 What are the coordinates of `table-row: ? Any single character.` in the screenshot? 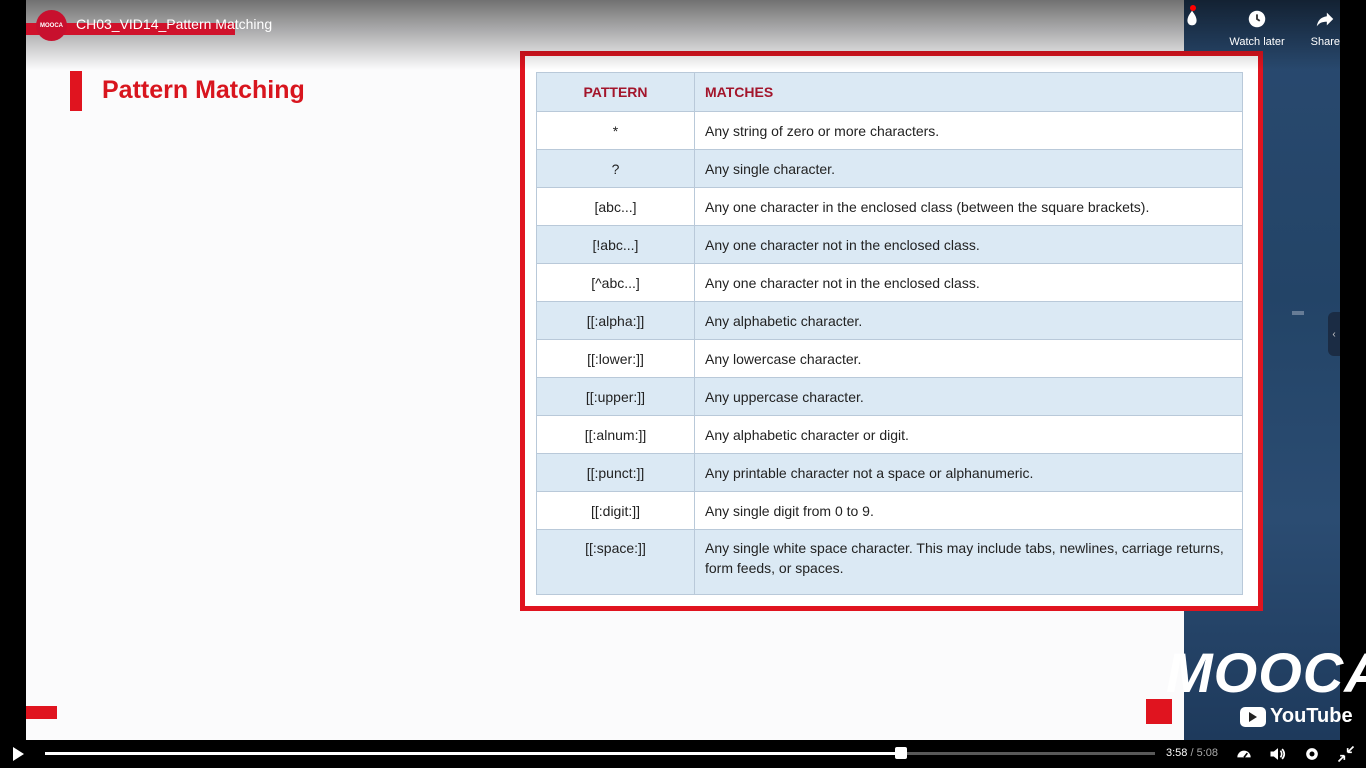 It's located at (889, 168).